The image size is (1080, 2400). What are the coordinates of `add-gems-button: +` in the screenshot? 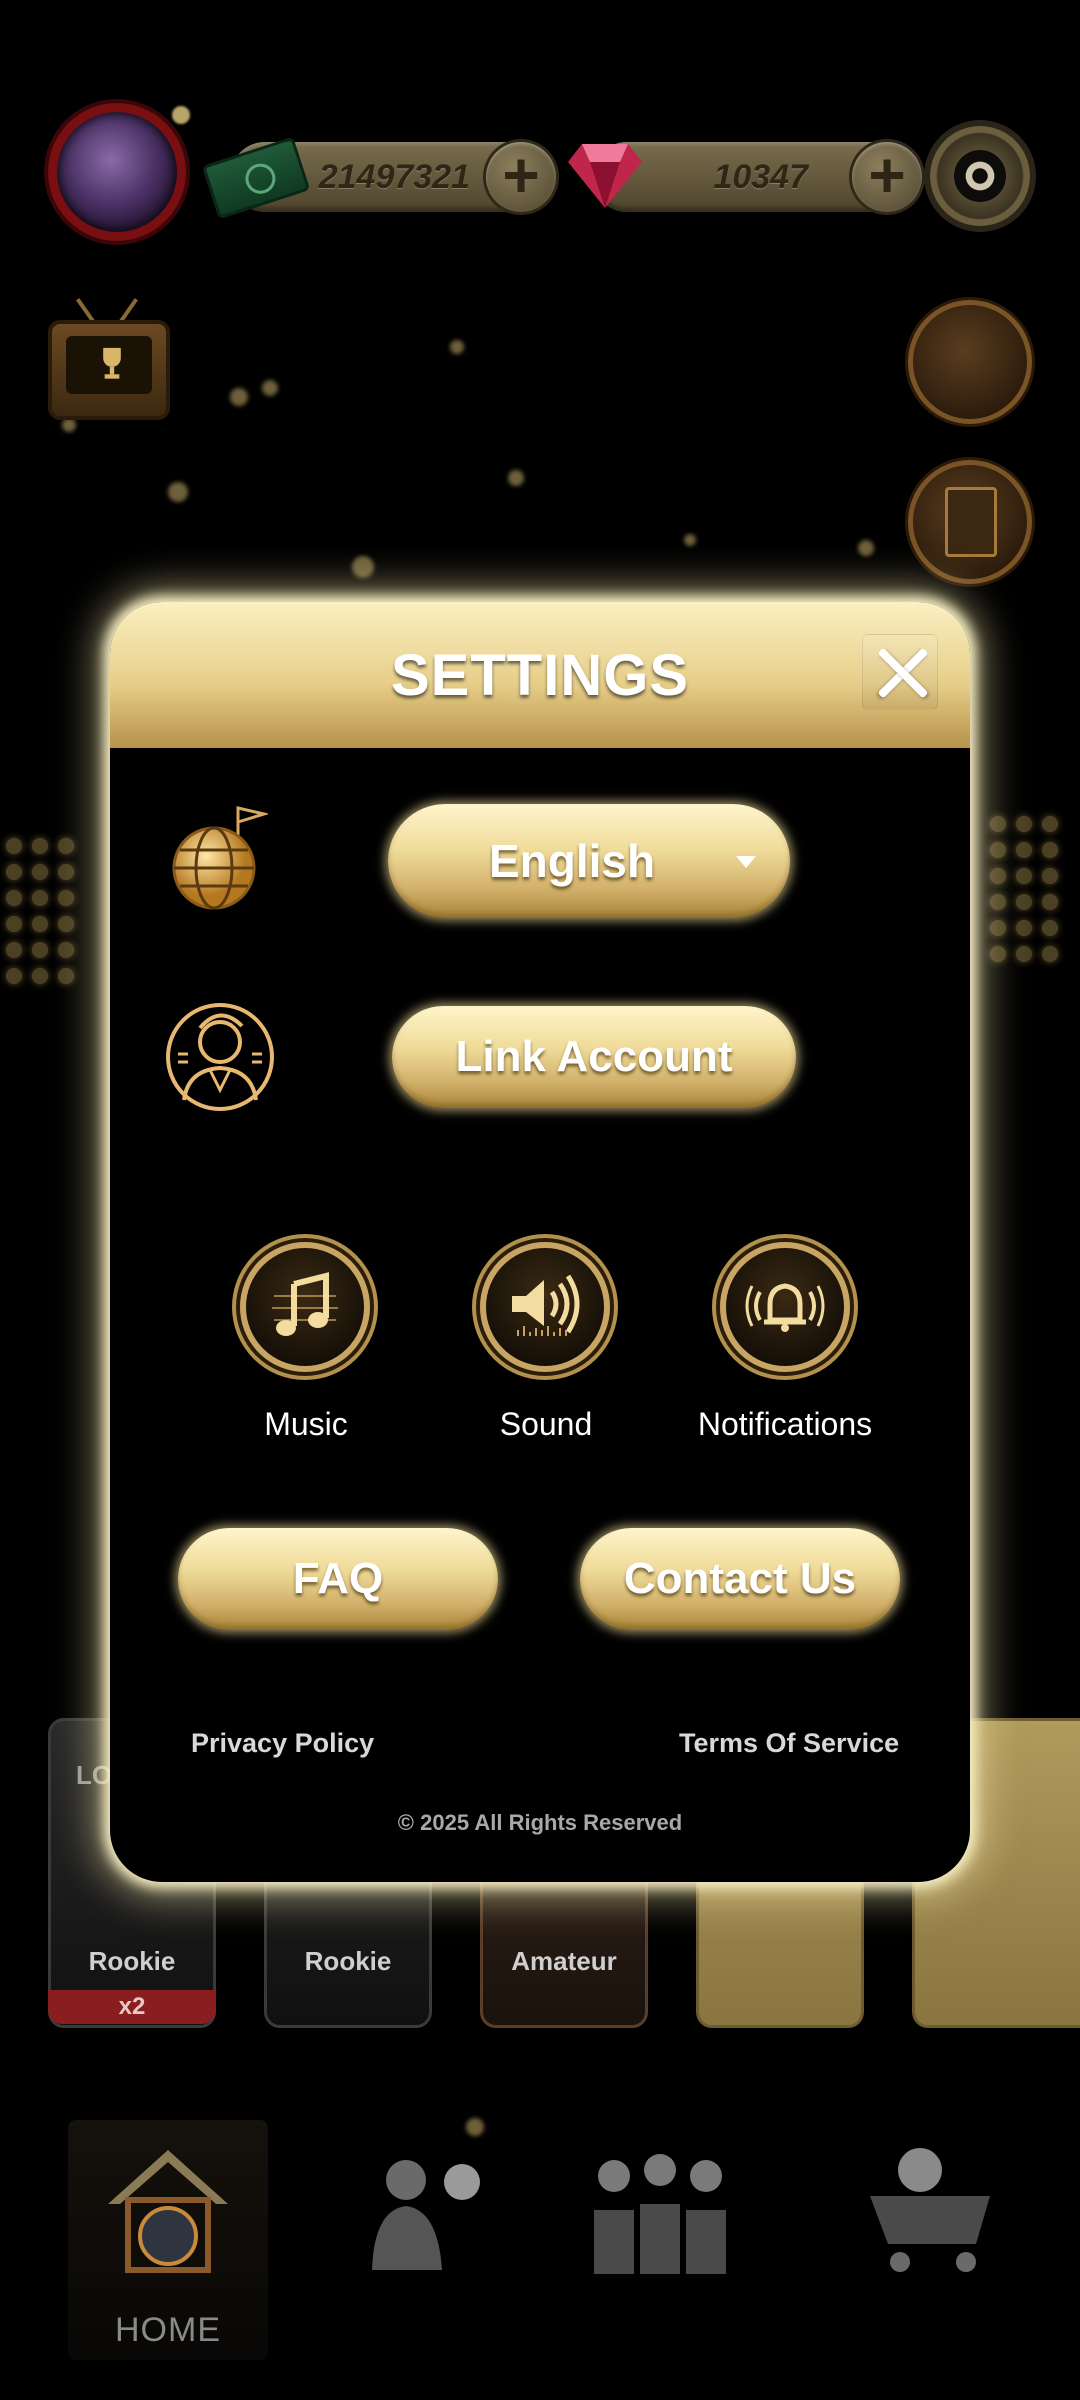 It's located at (887, 177).